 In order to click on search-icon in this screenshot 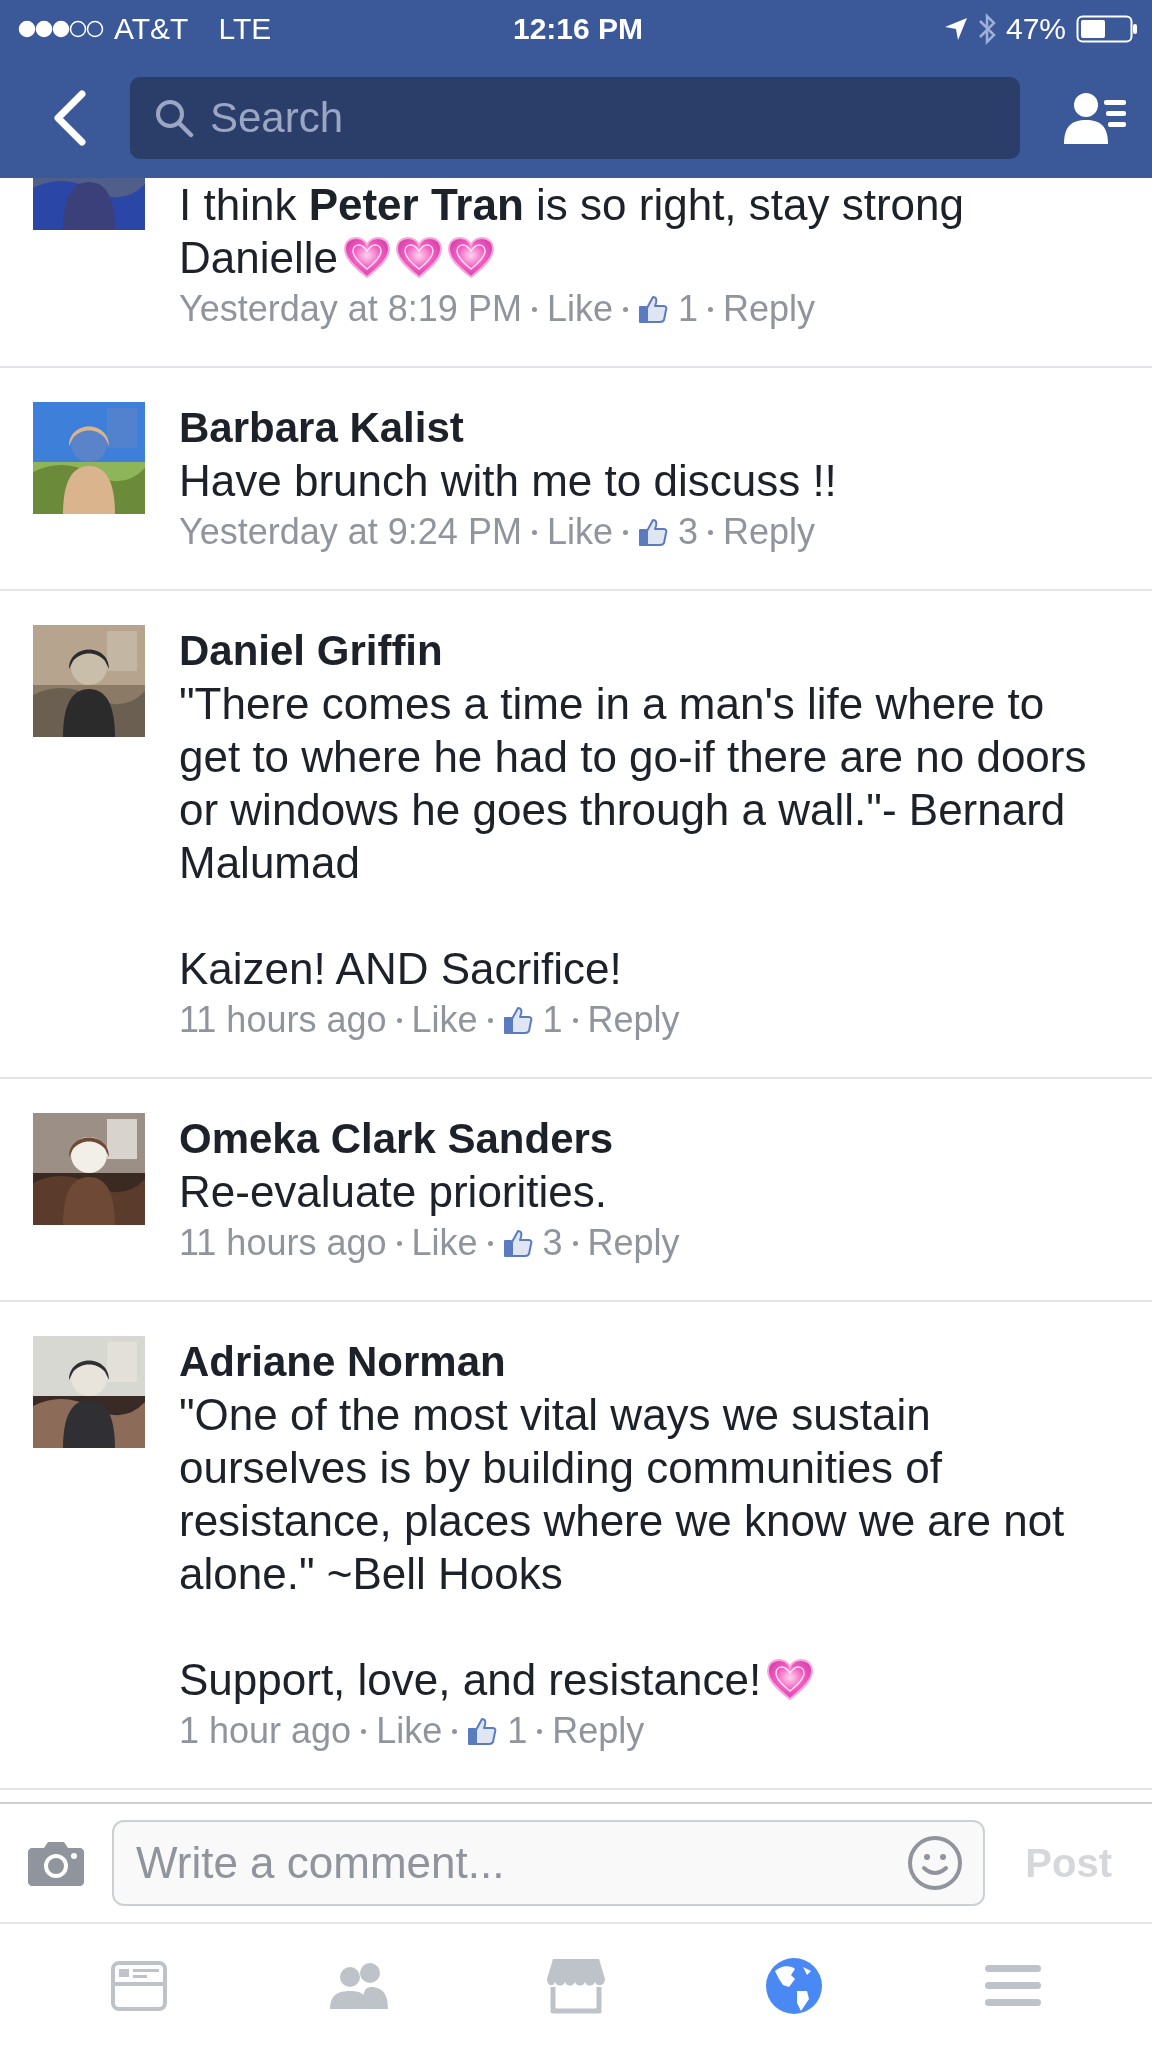, I will do `click(174, 118)`.